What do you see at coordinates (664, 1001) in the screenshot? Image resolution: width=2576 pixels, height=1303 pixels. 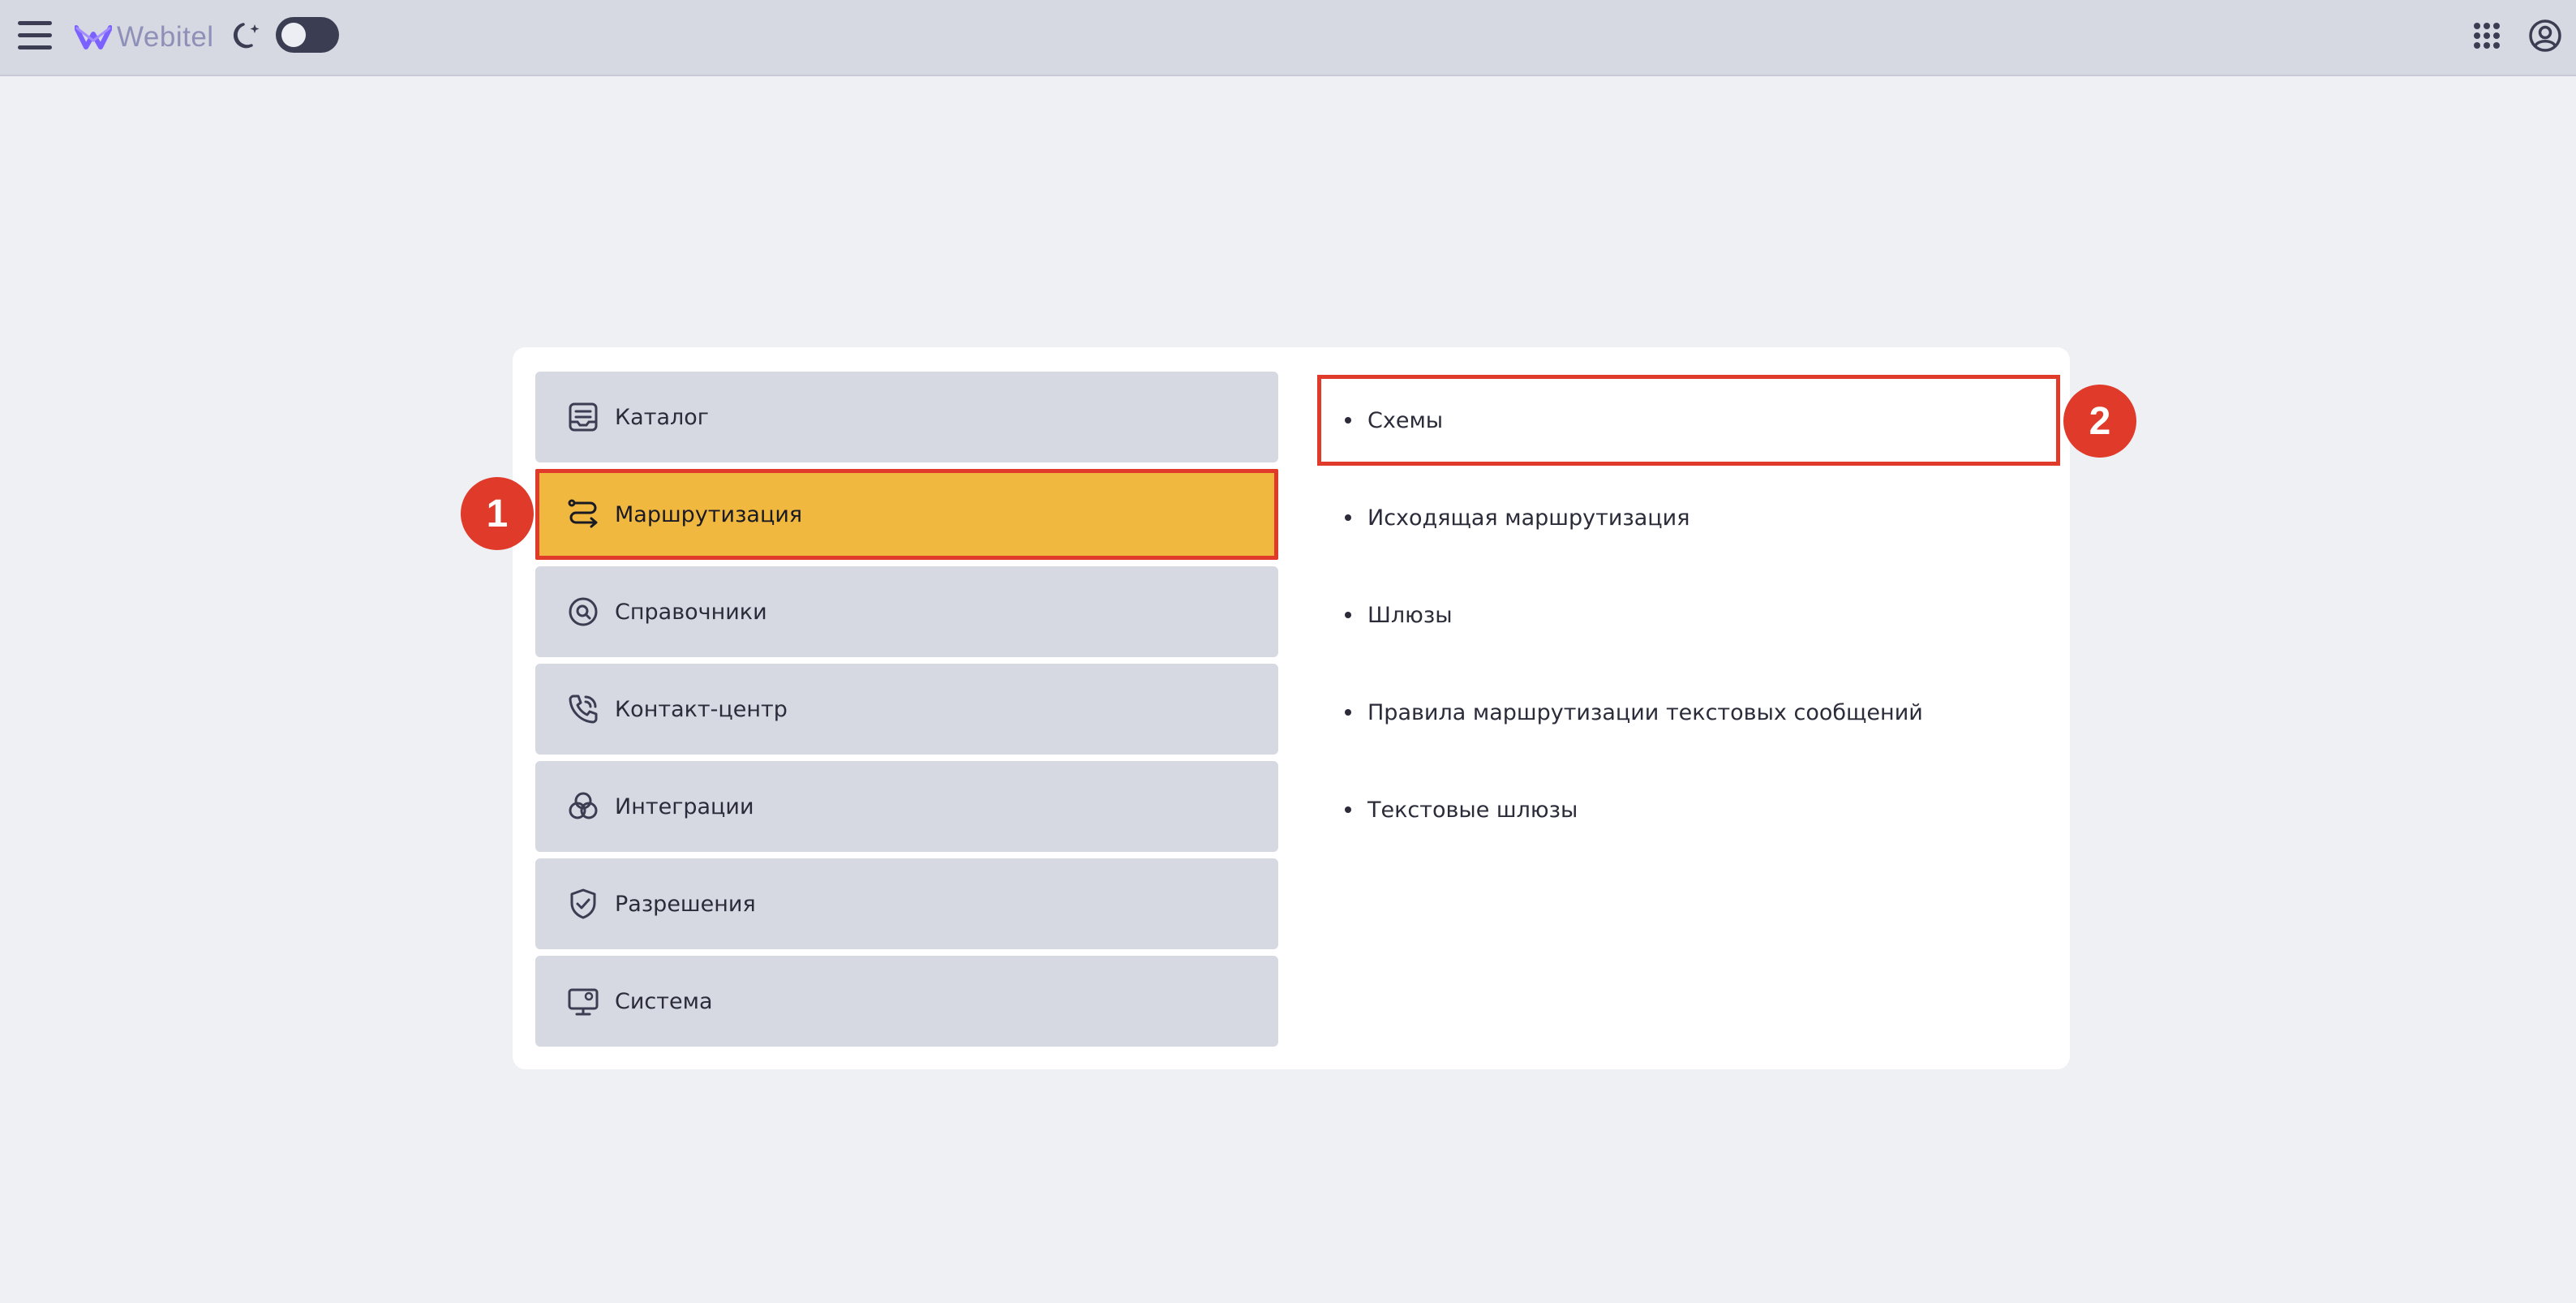 I see `menu-item-label: Система` at bounding box center [664, 1001].